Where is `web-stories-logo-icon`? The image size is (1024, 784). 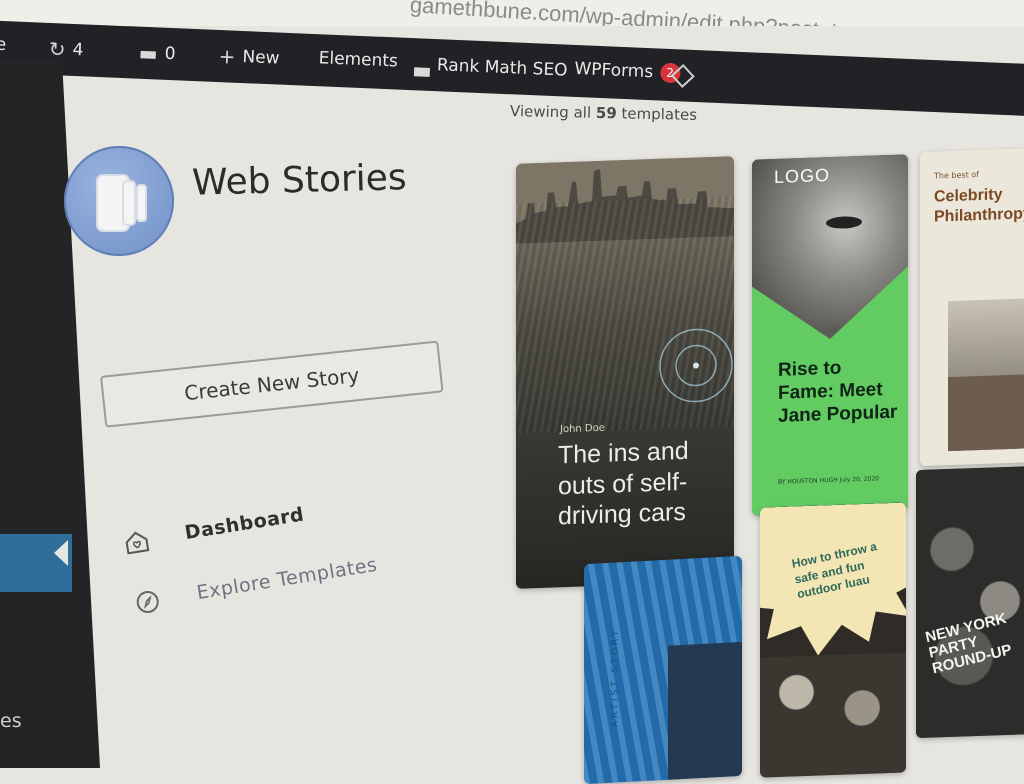 web-stories-logo-icon is located at coordinates (119, 201).